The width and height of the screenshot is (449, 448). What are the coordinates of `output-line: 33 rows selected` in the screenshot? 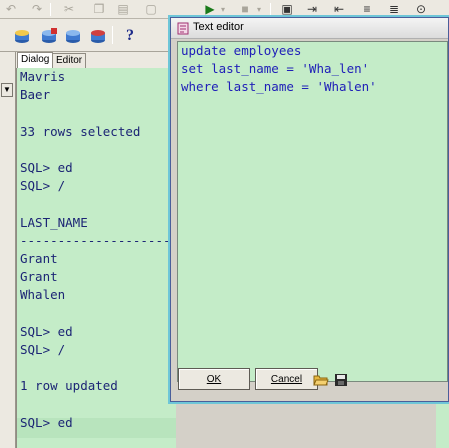 It's located at (80, 131).